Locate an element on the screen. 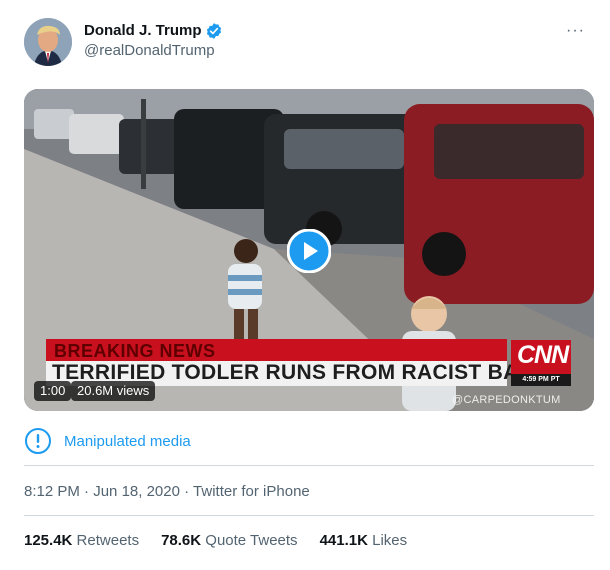 The width and height of the screenshot is (610, 570). avatar is located at coordinates (48, 42).